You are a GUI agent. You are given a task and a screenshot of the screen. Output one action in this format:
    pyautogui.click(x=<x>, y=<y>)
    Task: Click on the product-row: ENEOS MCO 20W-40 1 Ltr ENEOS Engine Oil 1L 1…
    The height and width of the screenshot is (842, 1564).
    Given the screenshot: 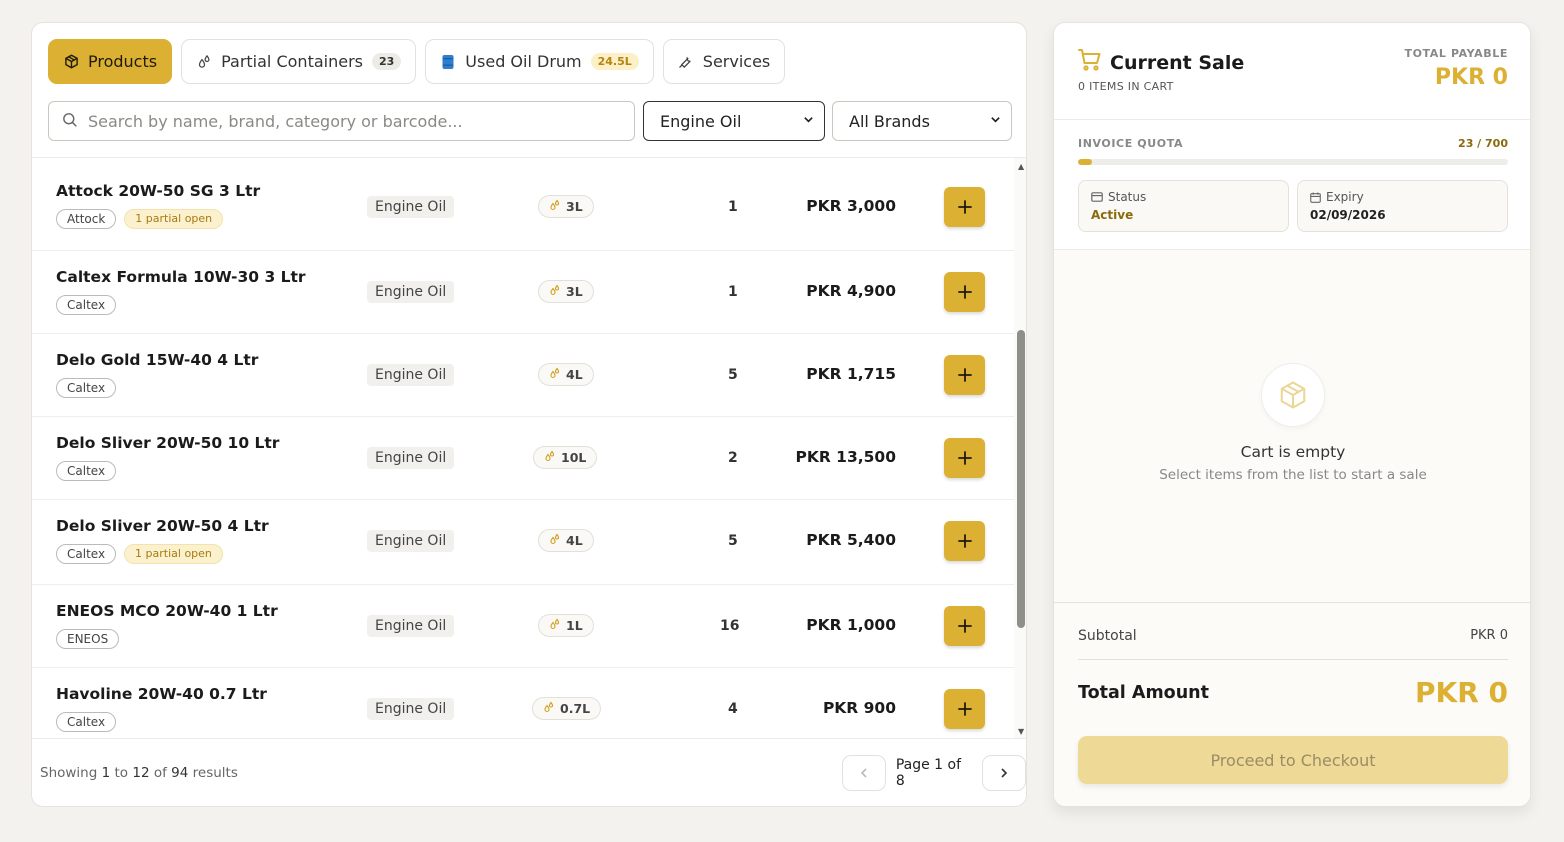 What is the action you would take?
    pyautogui.click(x=523, y=627)
    